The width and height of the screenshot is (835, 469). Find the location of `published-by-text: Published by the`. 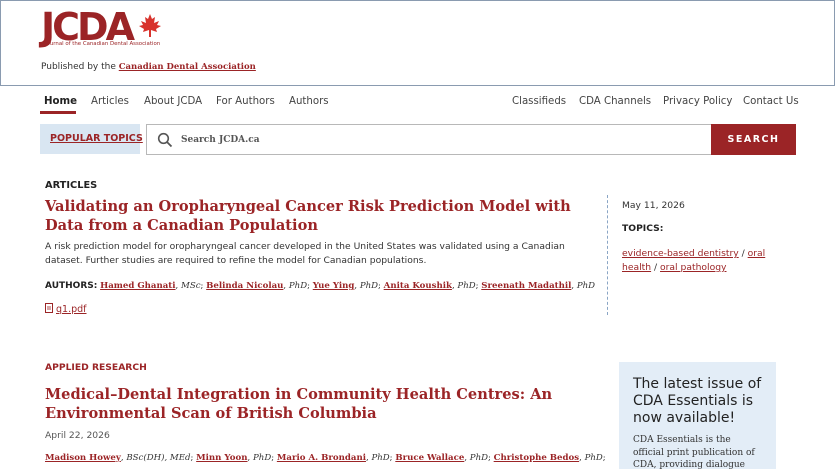

published-by-text: Published by the is located at coordinates (78, 67).